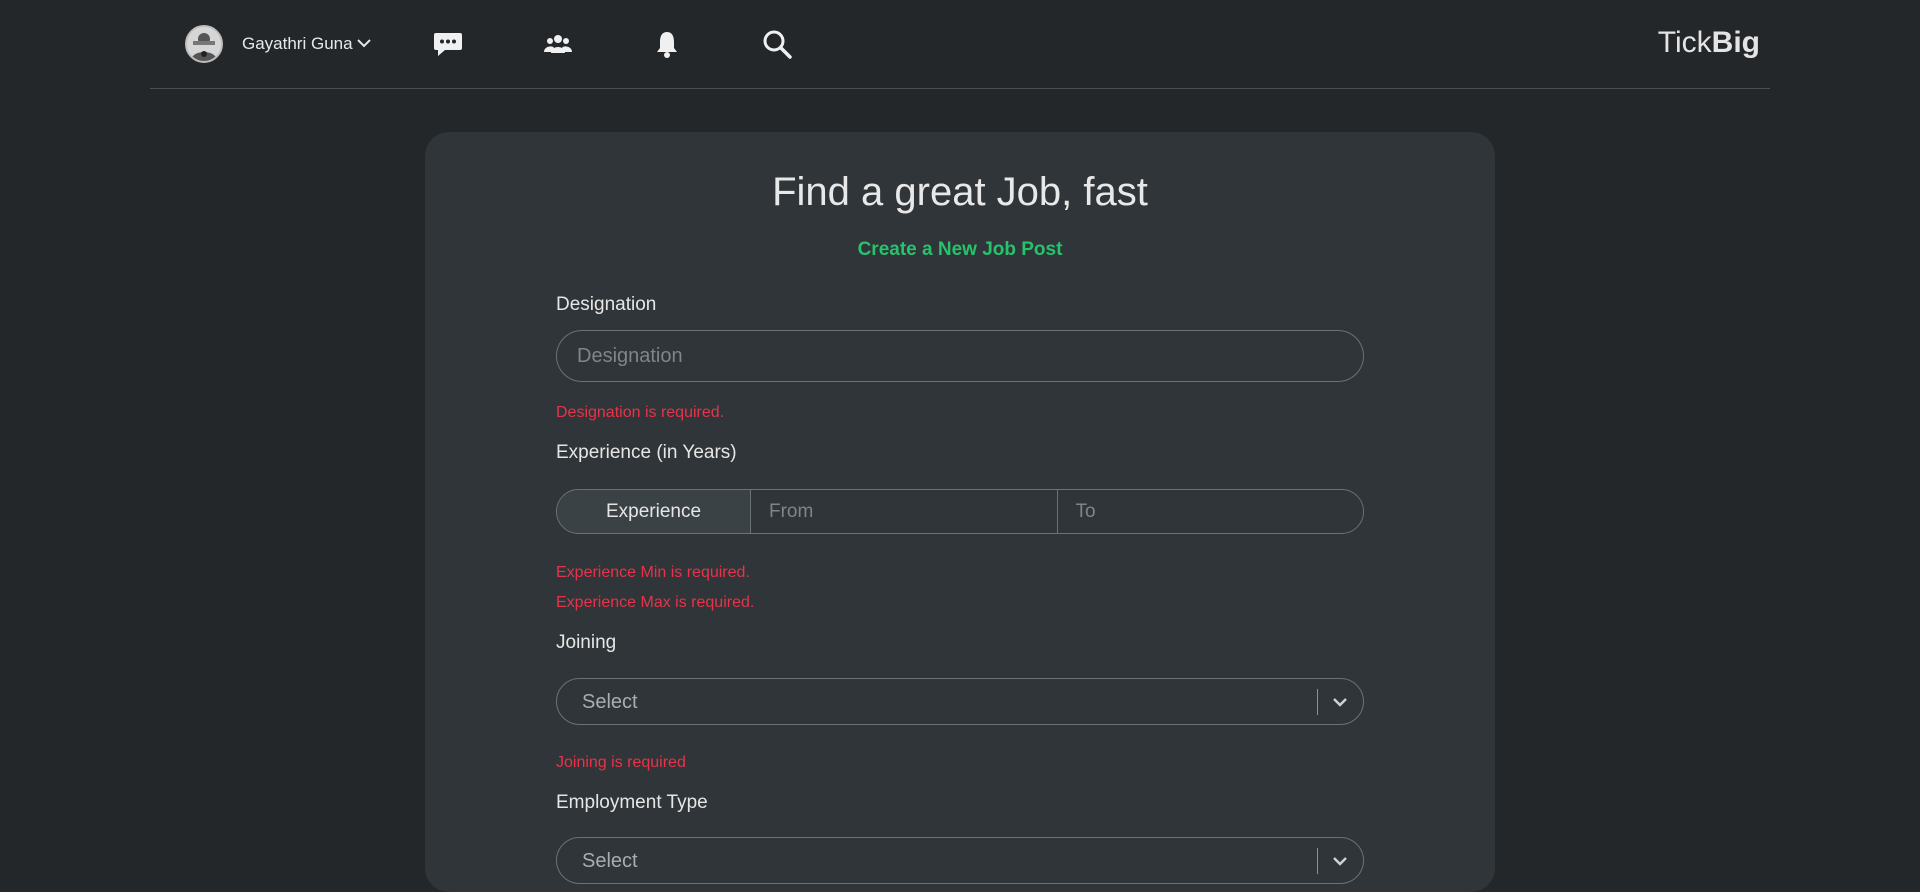 The height and width of the screenshot is (892, 1920). What do you see at coordinates (667, 44) in the screenshot?
I see `bell-icon` at bounding box center [667, 44].